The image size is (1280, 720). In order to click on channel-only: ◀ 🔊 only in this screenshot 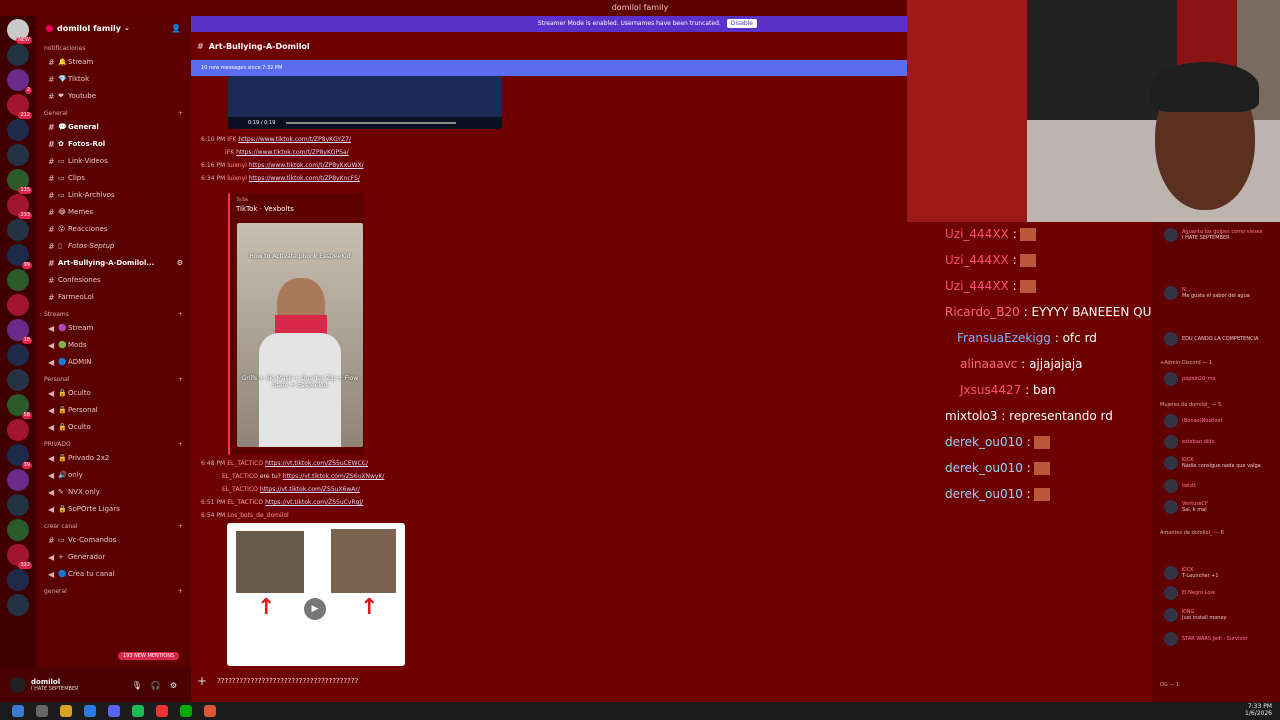, I will do `click(113, 475)`.